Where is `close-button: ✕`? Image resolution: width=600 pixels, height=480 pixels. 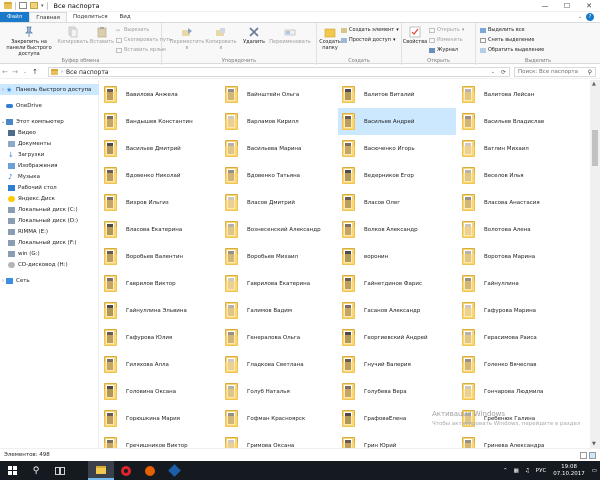 close-button: ✕ is located at coordinates (589, 6).